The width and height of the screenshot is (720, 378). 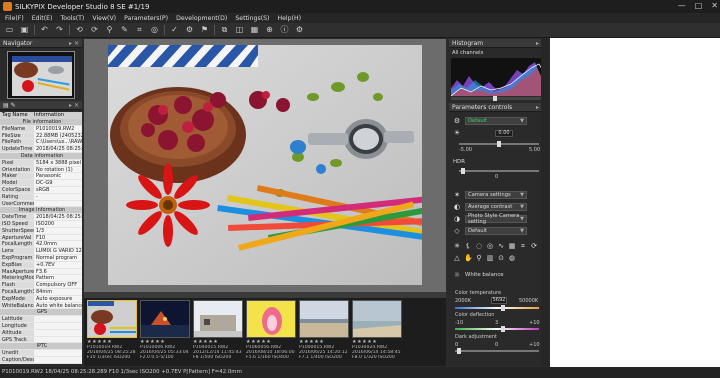 What do you see at coordinates (324, 319) in the screenshot?
I see `thumb-image` at bounding box center [324, 319].